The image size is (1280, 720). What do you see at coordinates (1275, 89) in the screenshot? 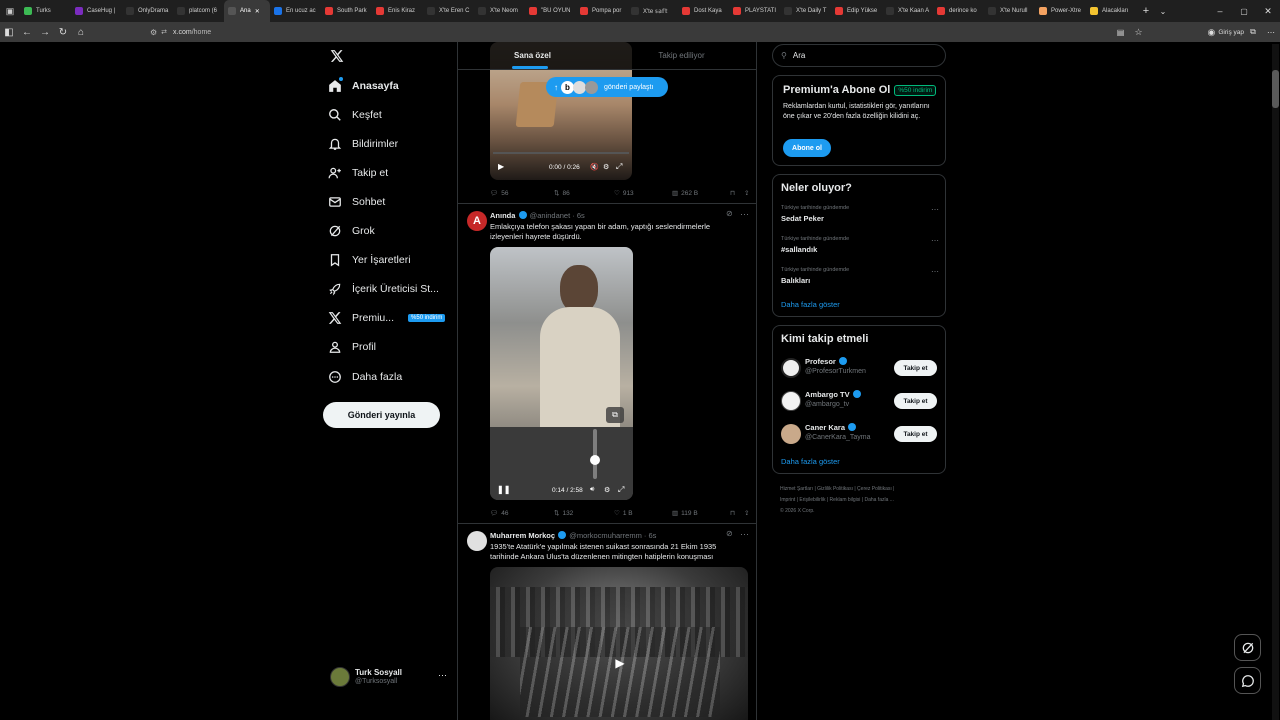
I see `scrollbar-thumb` at bounding box center [1275, 89].